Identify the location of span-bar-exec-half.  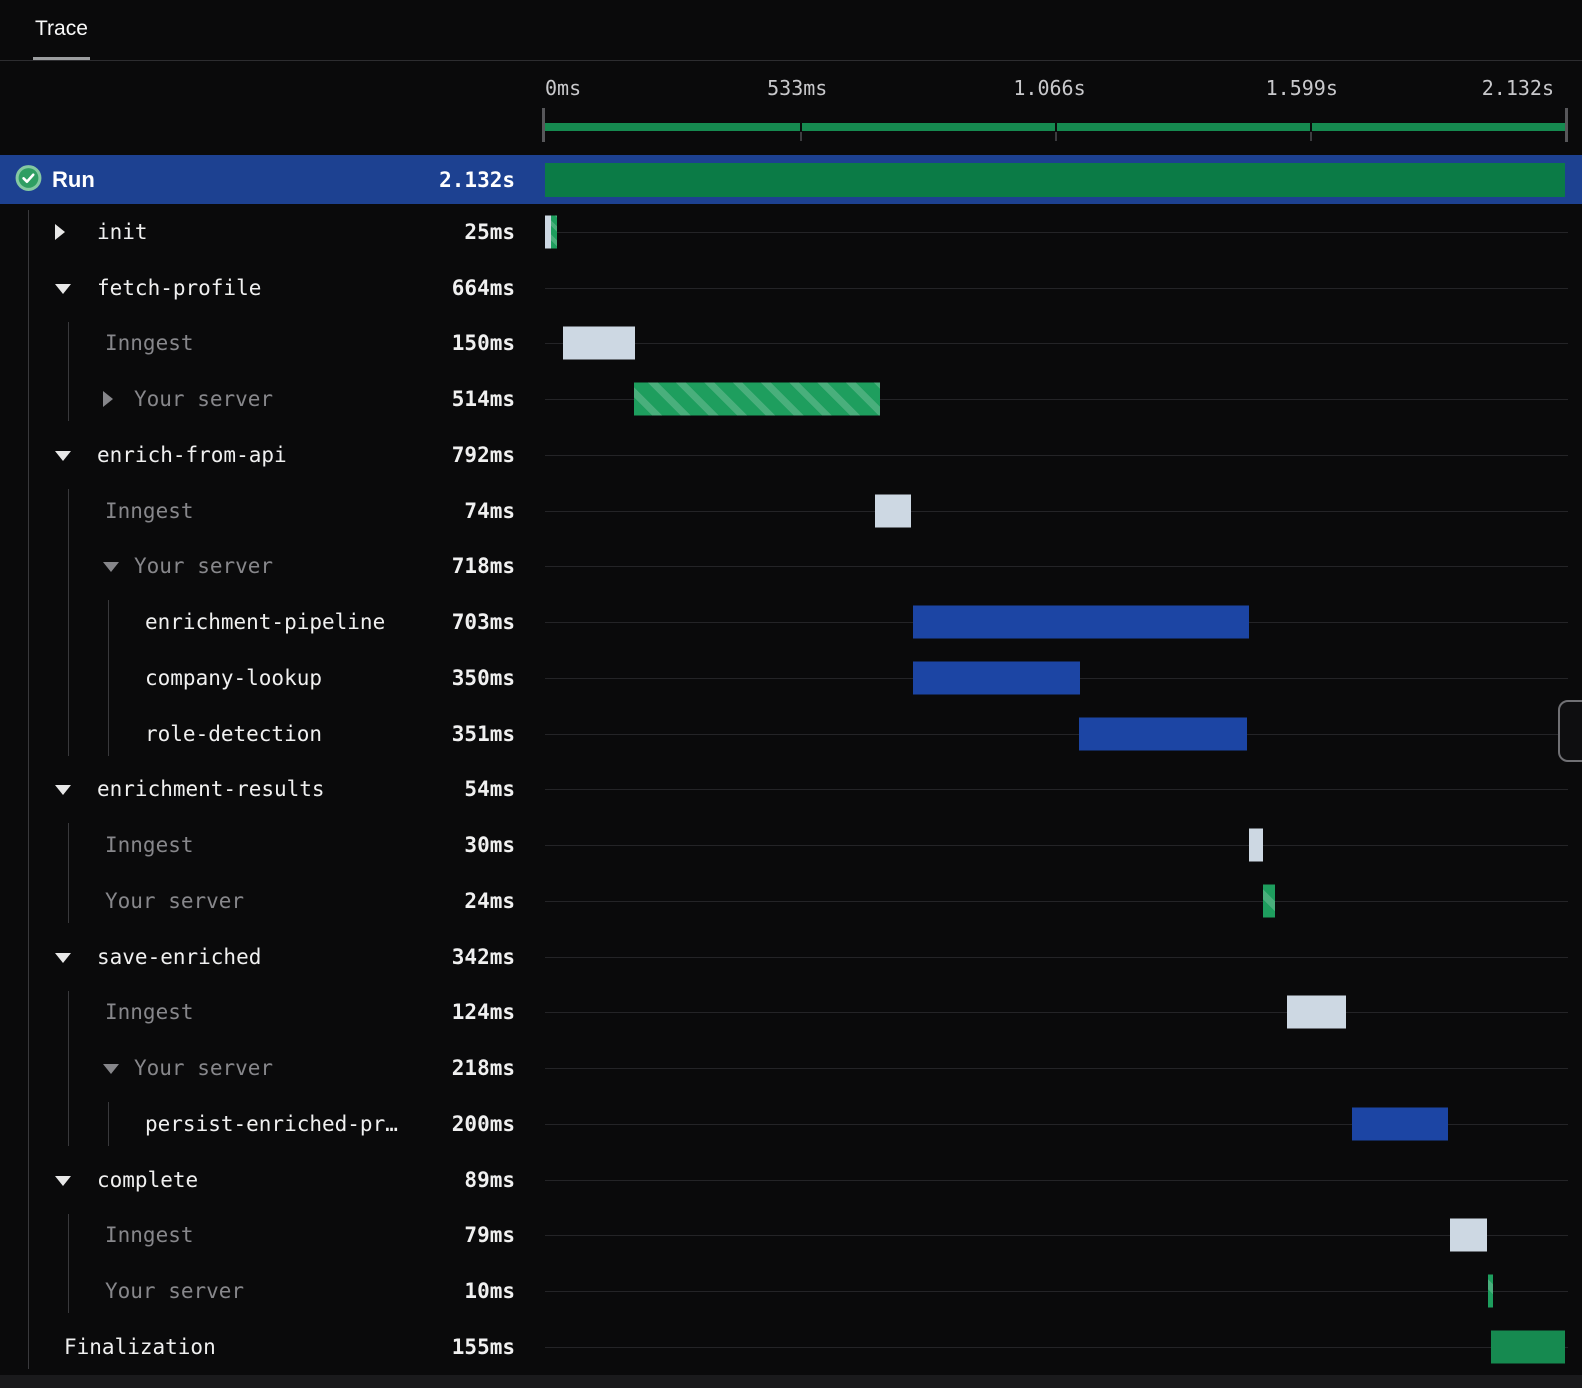
(553, 232).